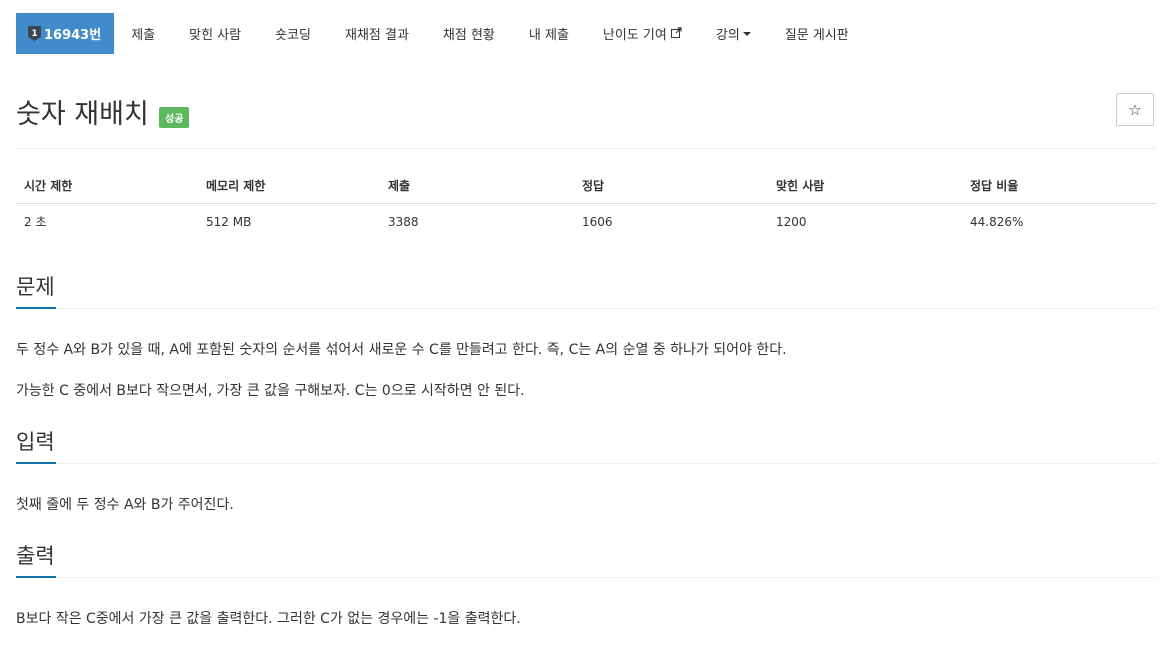 The image size is (1170, 649). Describe the element at coordinates (73, 35) in the screenshot. I see `problem-number: 16943번` at that location.